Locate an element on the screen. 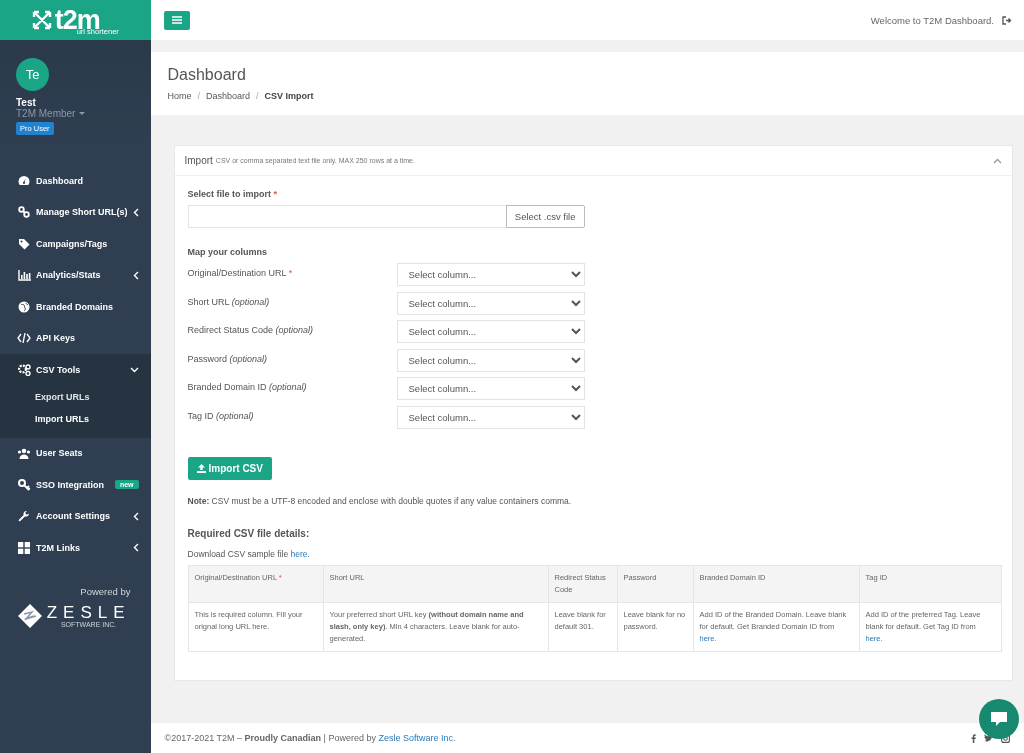 The height and width of the screenshot is (753, 1024). menu-icon is located at coordinates (176, 20).